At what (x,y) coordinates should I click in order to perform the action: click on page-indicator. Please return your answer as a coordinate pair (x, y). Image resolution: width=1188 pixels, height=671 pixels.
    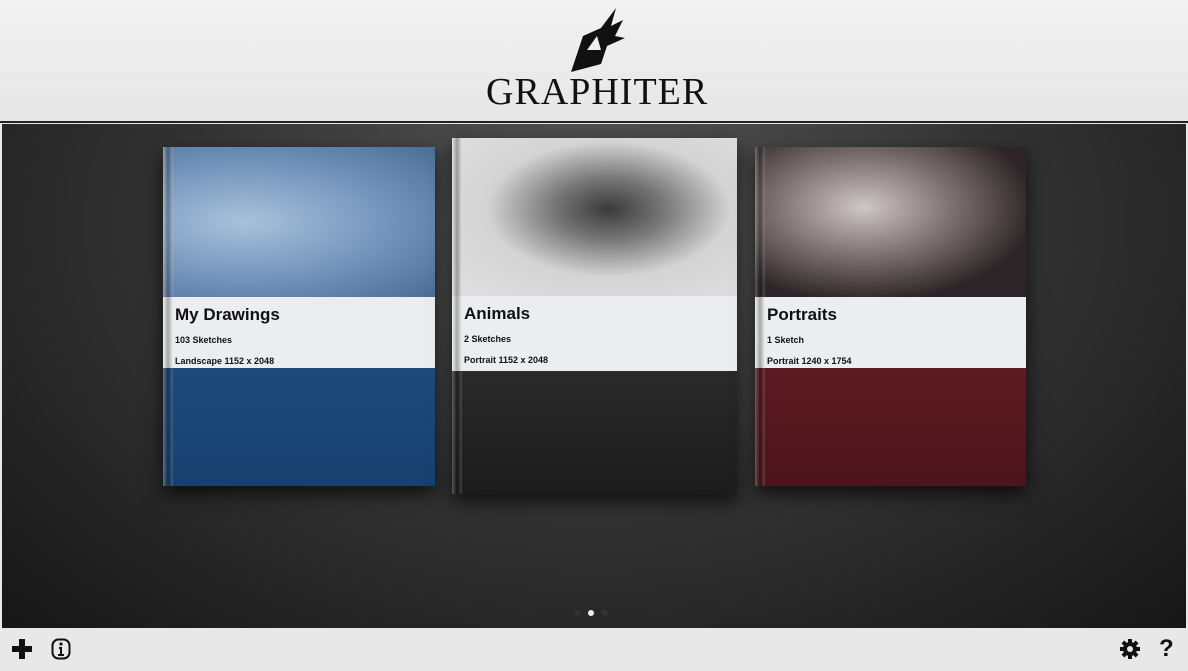
    Looking at the image, I should click on (591, 613).